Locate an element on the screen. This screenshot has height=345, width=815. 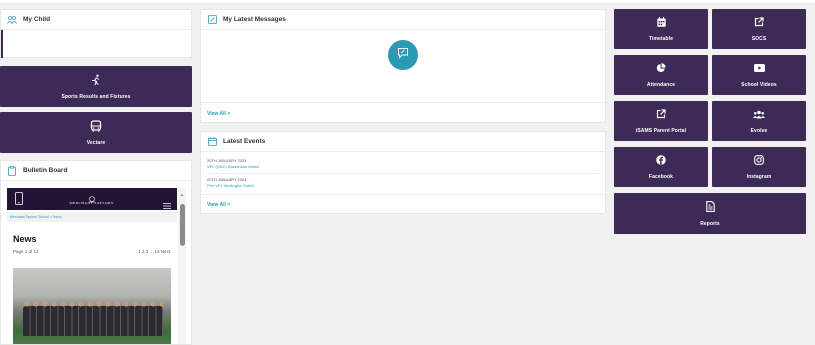
tile-label: Timetable is located at coordinates (661, 39).